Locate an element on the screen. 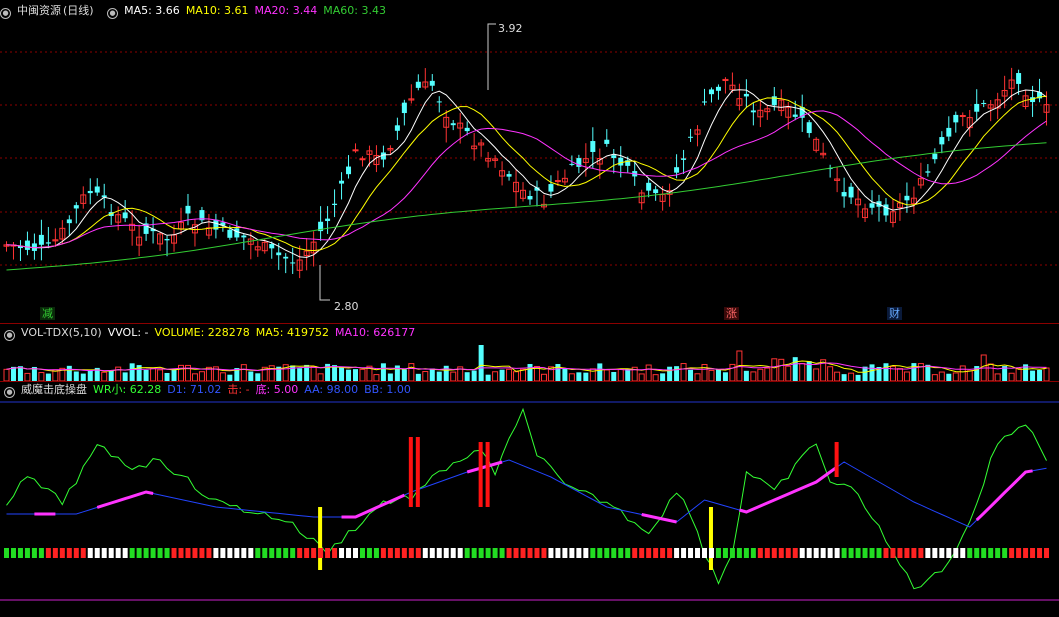  event-mark-jian: 减 is located at coordinates (47, 313).